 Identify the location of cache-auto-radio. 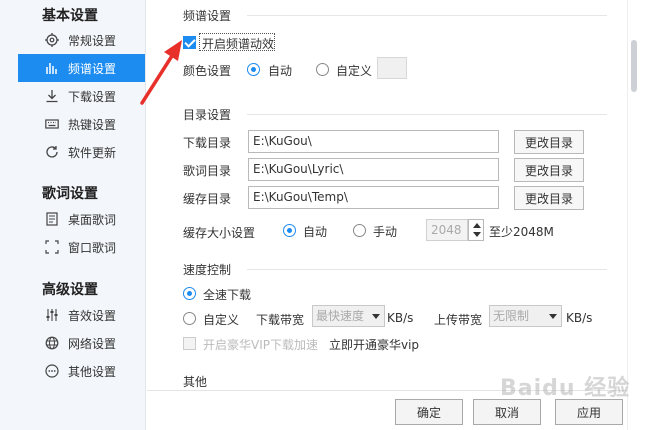
(289, 230).